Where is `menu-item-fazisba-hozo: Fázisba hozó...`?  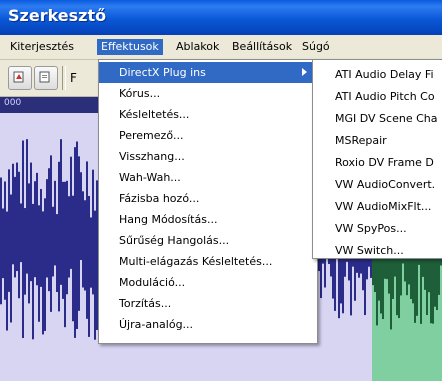 menu-item-fazisba-hozo: Fázisba hozó... is located at coordinates (208, 198).